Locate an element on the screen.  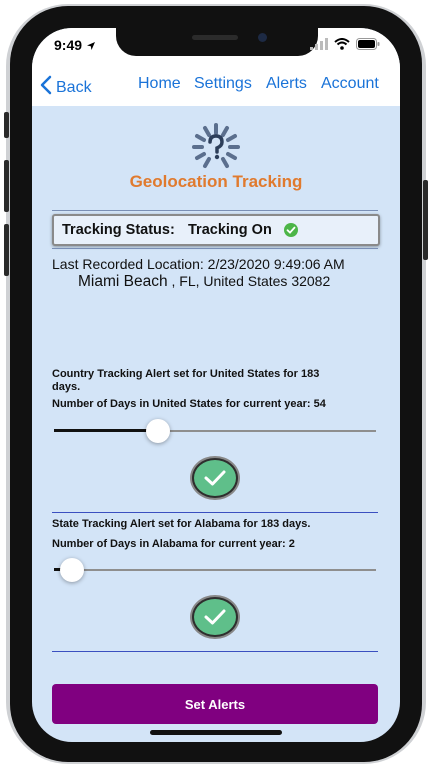
nav-alerts: Alerts is located at coordinates (286, 84).